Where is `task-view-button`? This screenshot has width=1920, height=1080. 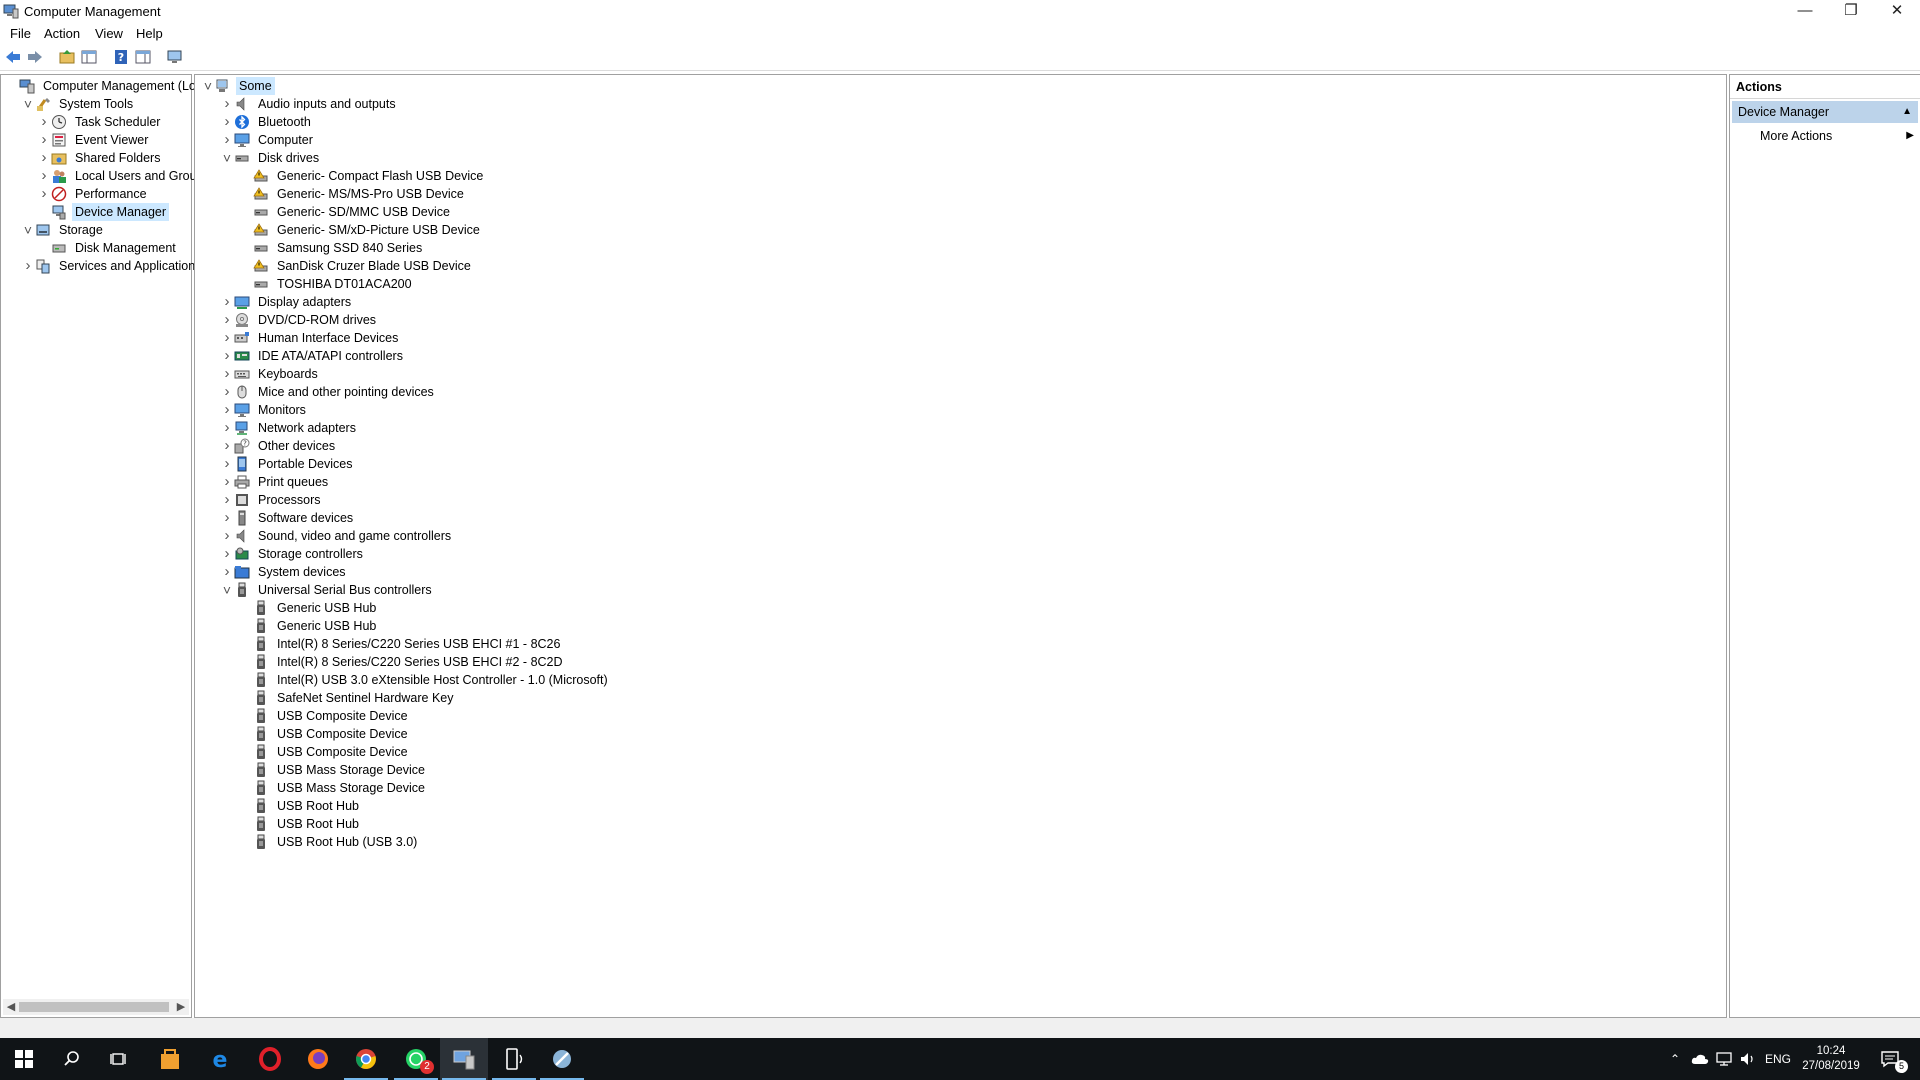
task-view-button is located at coordinates (120, 1059).